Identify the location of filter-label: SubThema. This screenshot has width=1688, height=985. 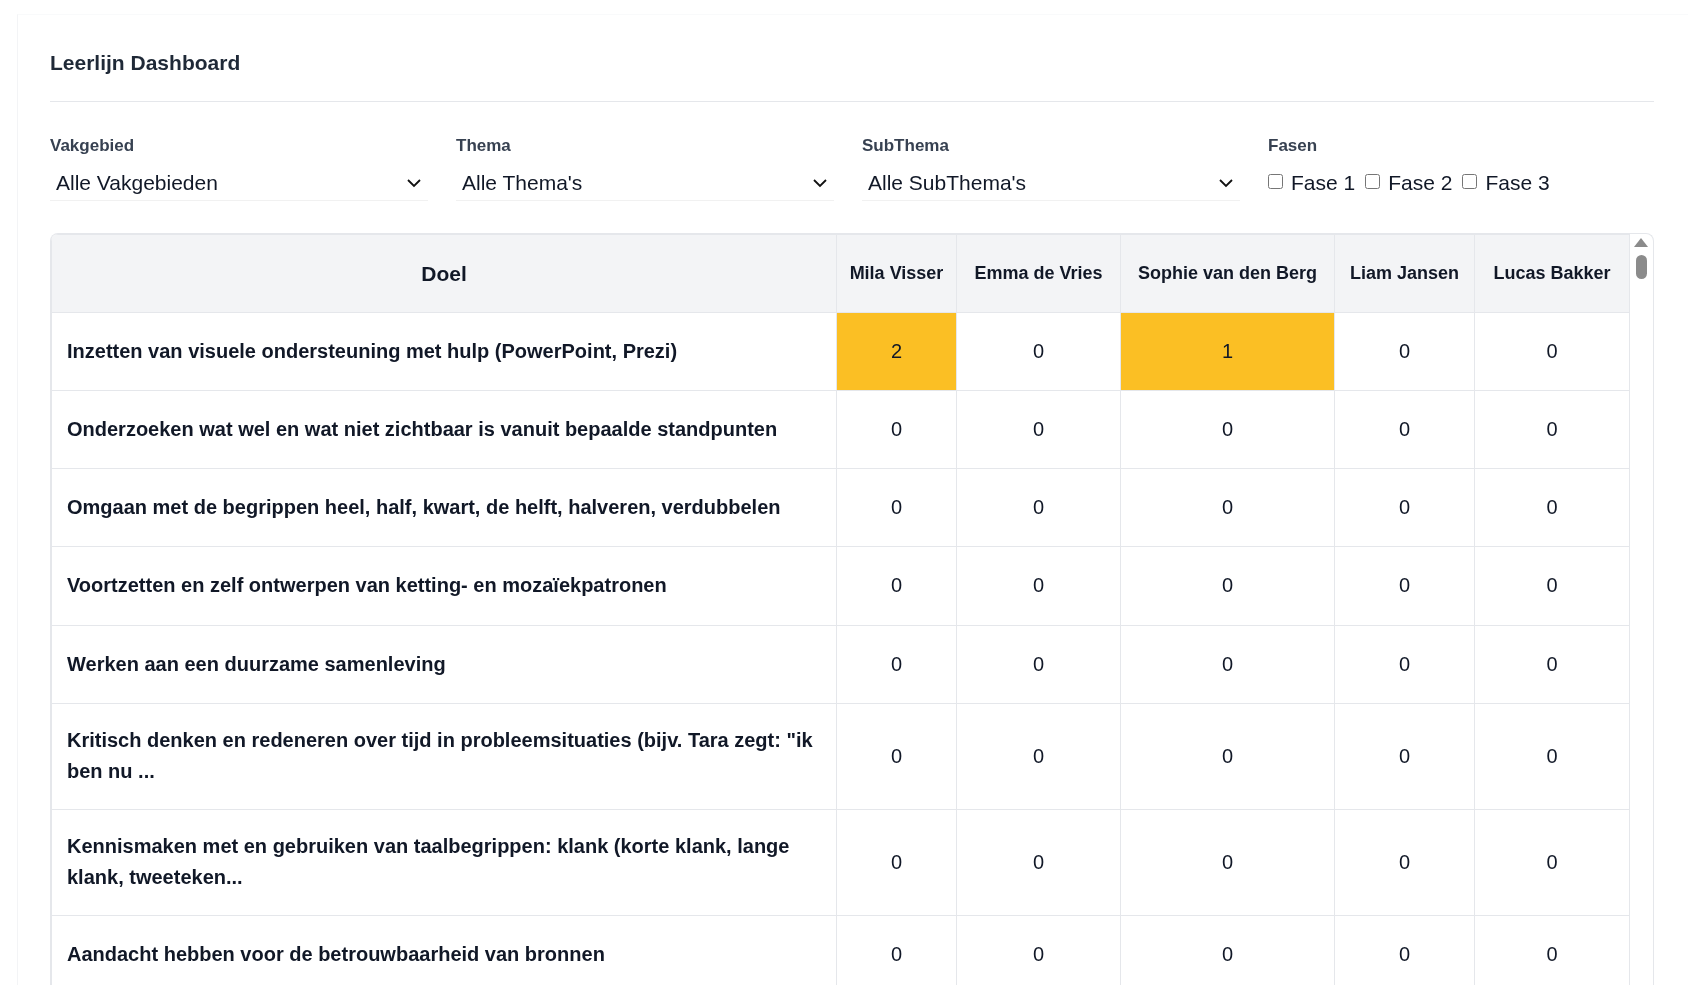
(906, 146).